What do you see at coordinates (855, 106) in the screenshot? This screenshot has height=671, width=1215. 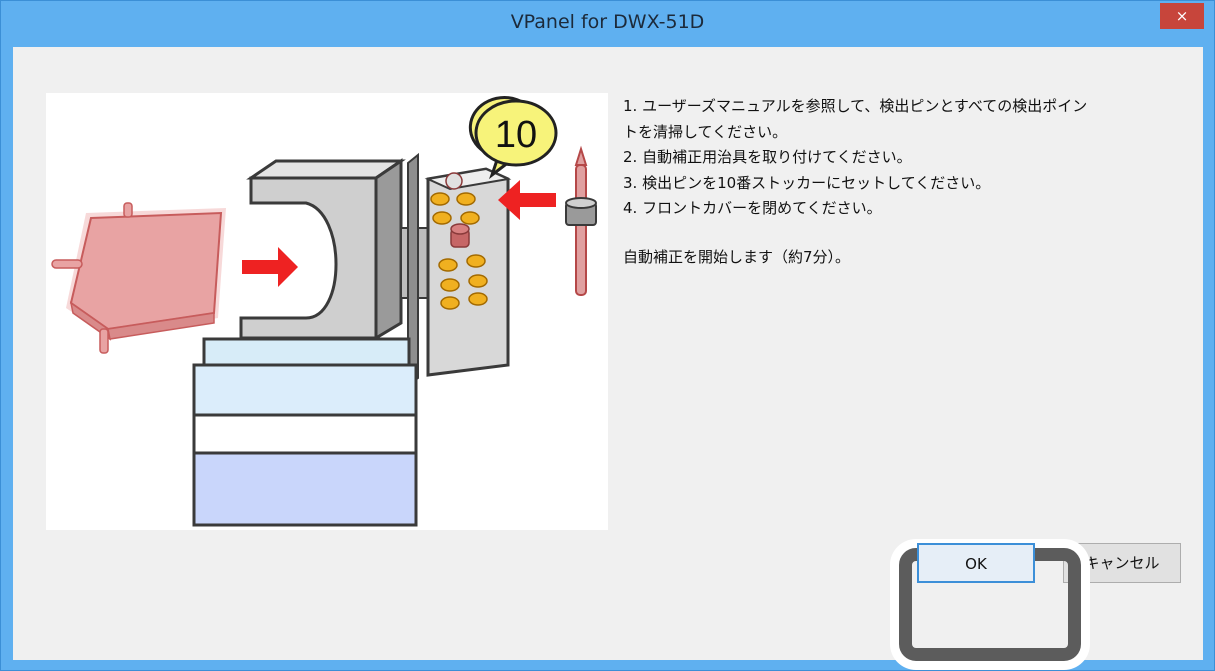 I see `instruction-step-1: 1. ユーザーズマニュアルを参照して、検出ピンとすべての検出ポイン` at bounding box center [855, 106].